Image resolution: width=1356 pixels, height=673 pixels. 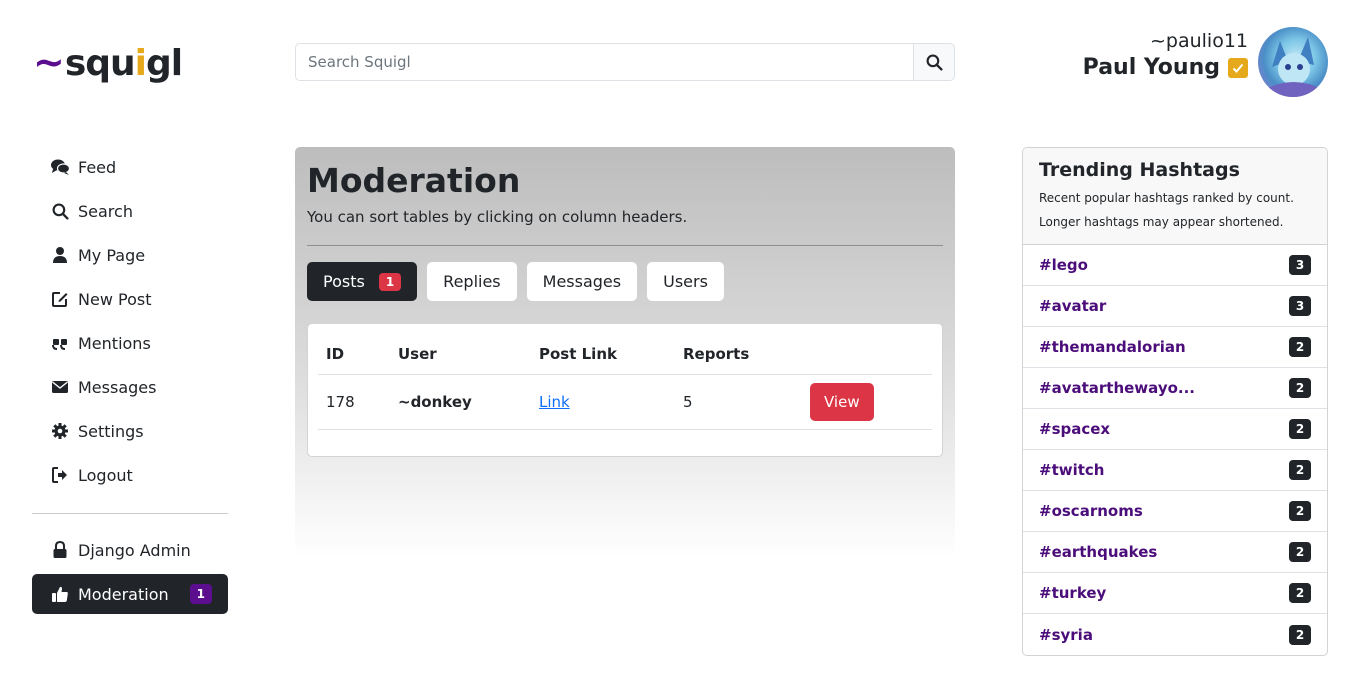 What do you see at coordinates (554, 402) in the screenshot?
I see `post-link: Link` at bounding box center [554, 402].